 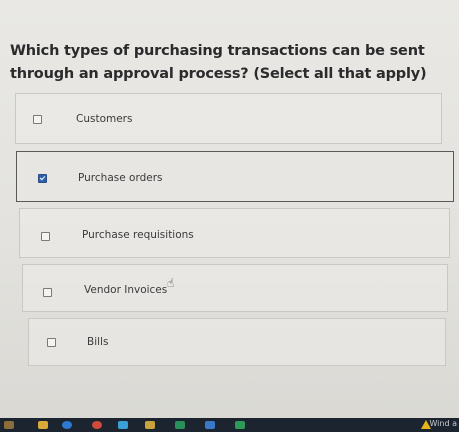 What do you see at coordinates (43, 425) in the screenshot?
I see `file-explorer-icon` at bounding box center [43, 425].